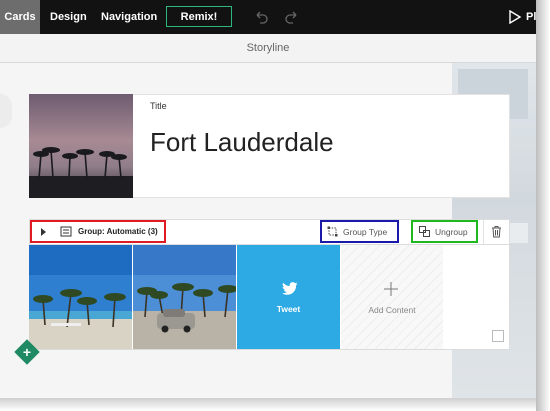 The image size is (550, 411). I want to click on tweet-label: Tweet, so click(288, 309).